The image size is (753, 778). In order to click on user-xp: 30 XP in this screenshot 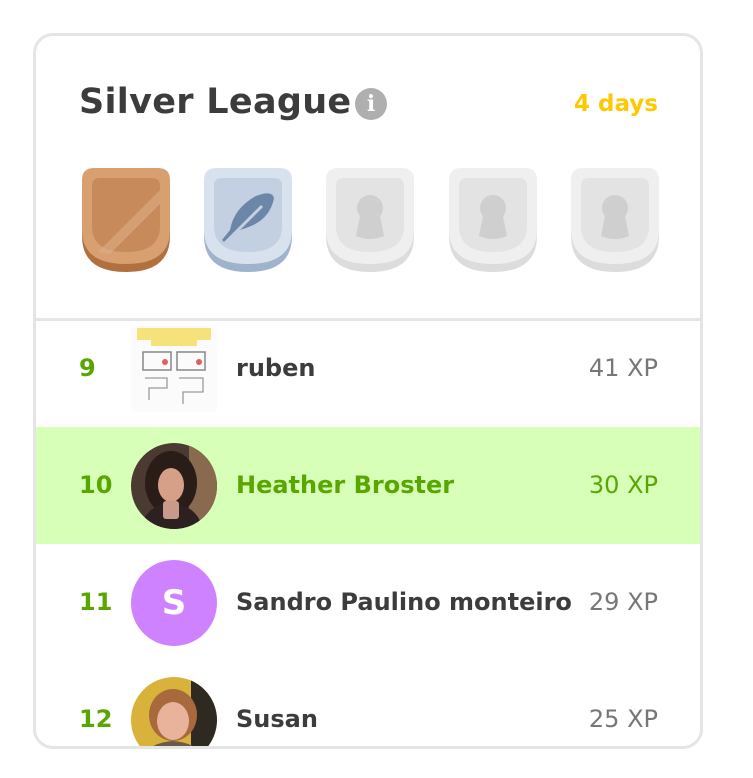, I will do `click(623, 485)`.